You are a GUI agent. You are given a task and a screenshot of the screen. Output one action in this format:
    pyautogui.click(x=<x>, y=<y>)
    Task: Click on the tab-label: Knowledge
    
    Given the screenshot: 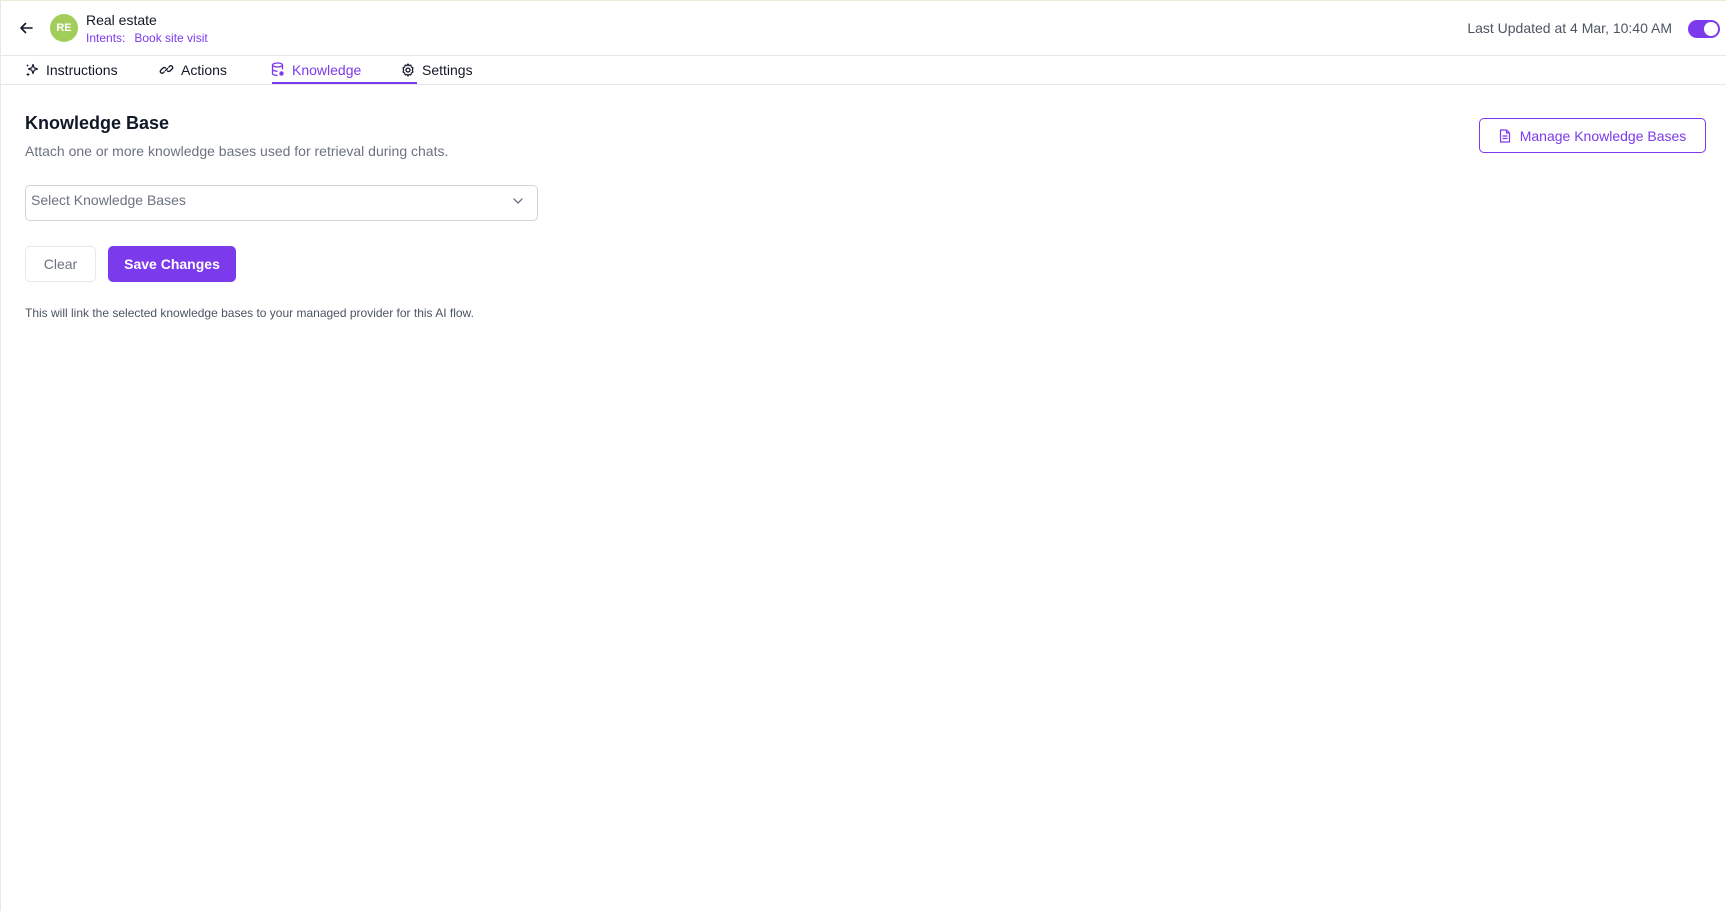 What is the action you would take?
    pyautogui.click(x=327, y=69)
    